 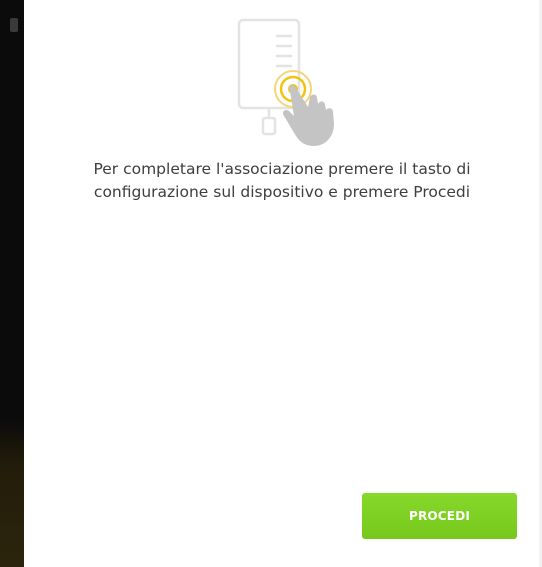 I want to click on backdrop-glyph, so click(x=14, y=25).